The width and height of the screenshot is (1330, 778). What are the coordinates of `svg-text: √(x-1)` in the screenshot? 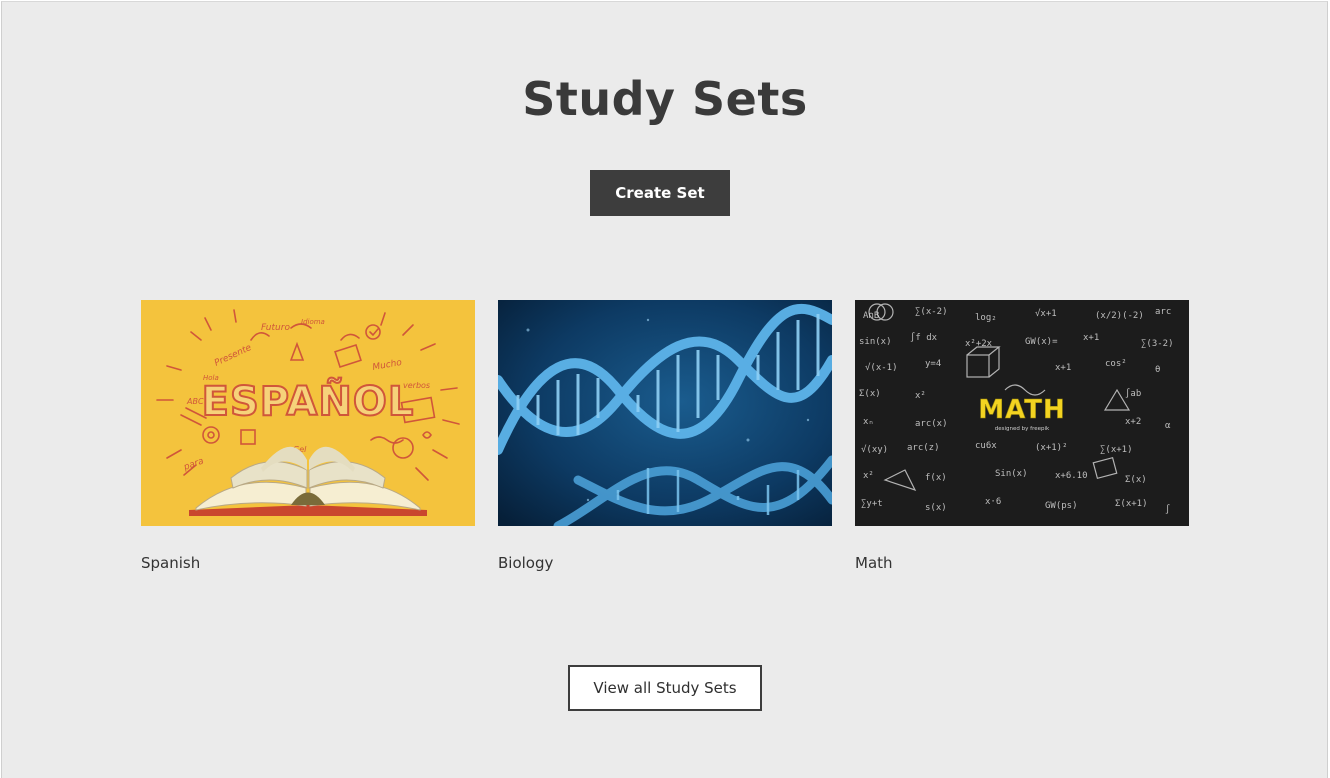 It's located at (881, 367).